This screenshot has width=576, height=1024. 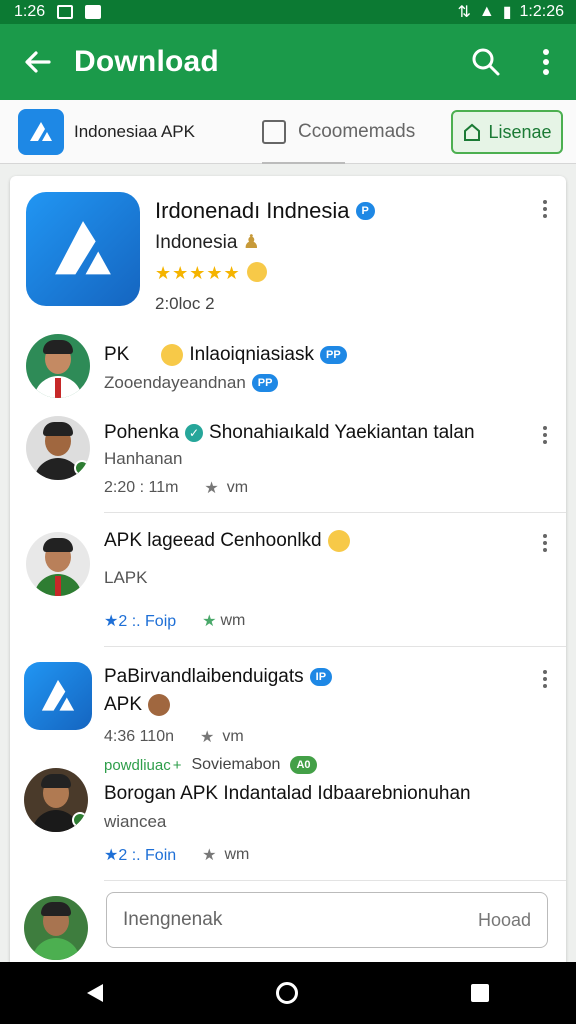 What do you see at coordinates (365, 211) in the screenshot?
I see `verified-badge: P` at bounding box center [365, 211].